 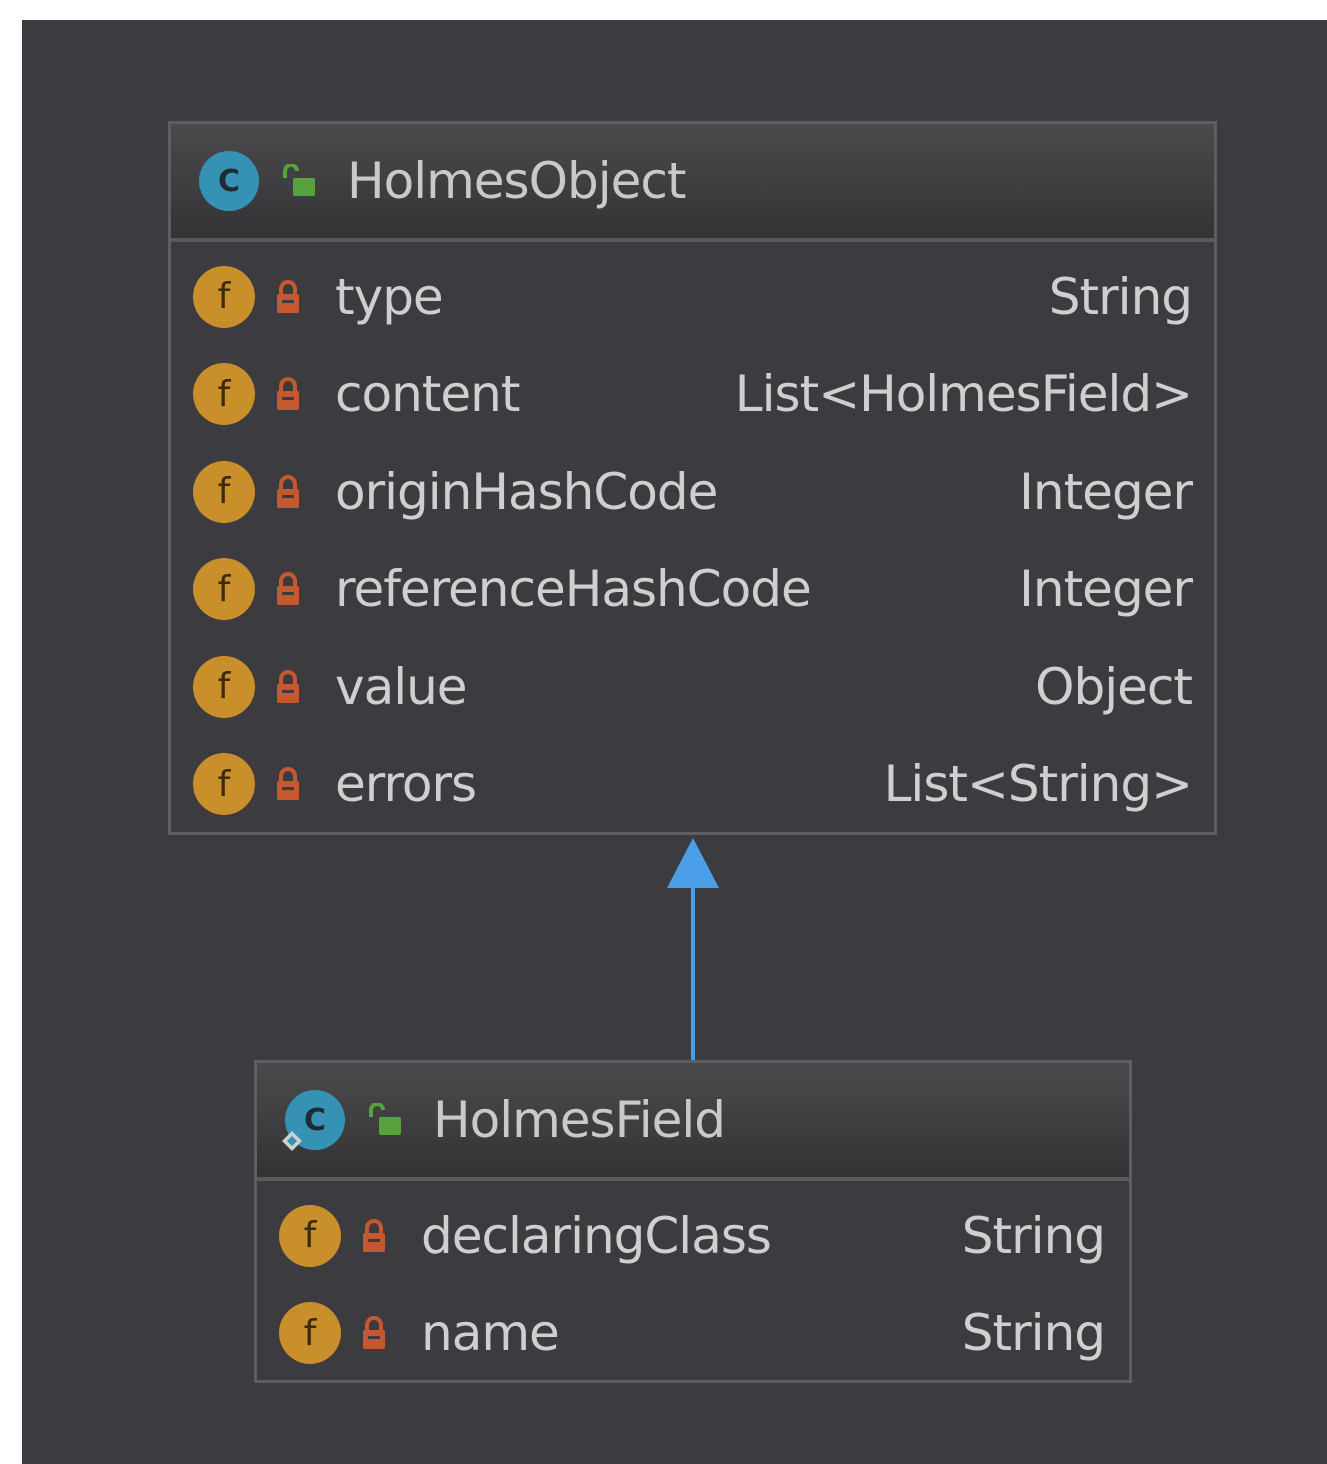 What do you see at coordinates (579, 1120) in the screenshot?
I see `class-title: HolmesField` at bounding box center [579, 1120].